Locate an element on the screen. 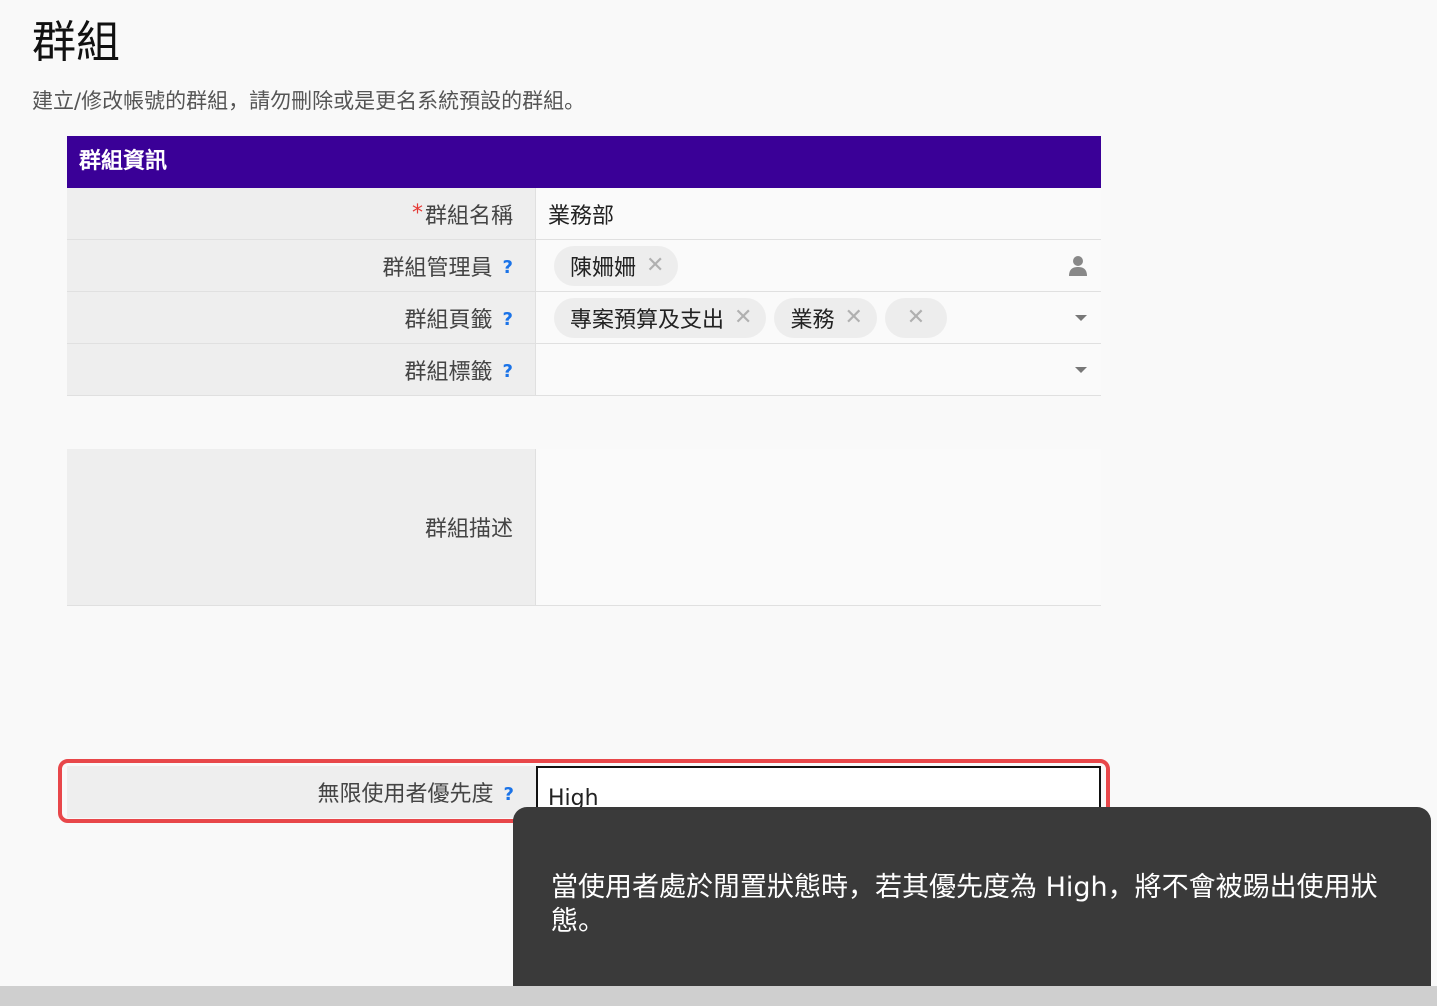  group-name-value: 業務部 is located at coordinates (581, 216).